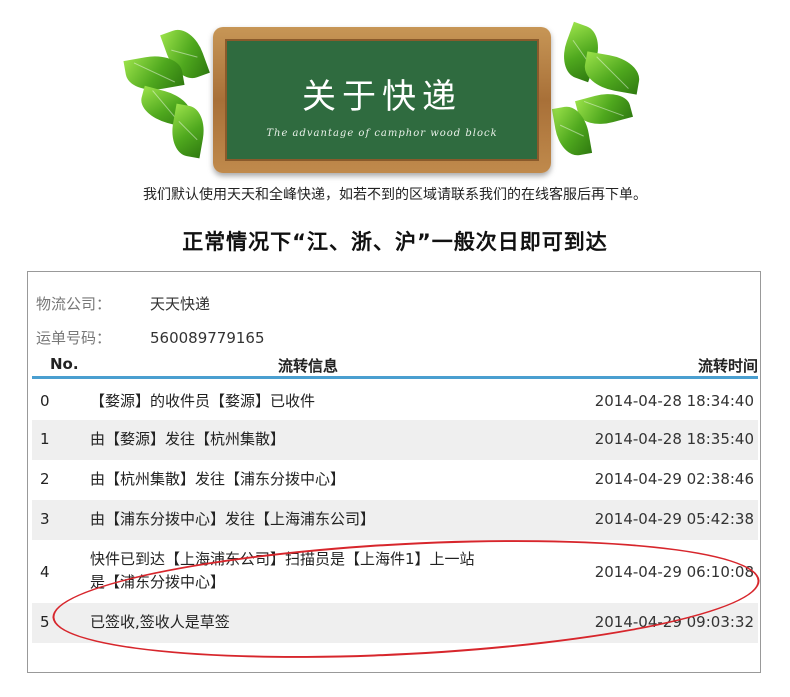 Image resolution: width=790 pixels, height=697 pixels. What do you see at coordinates (45, 439) in the screenshot?
I see `row-number: 1` at bounding box center [45, 439].